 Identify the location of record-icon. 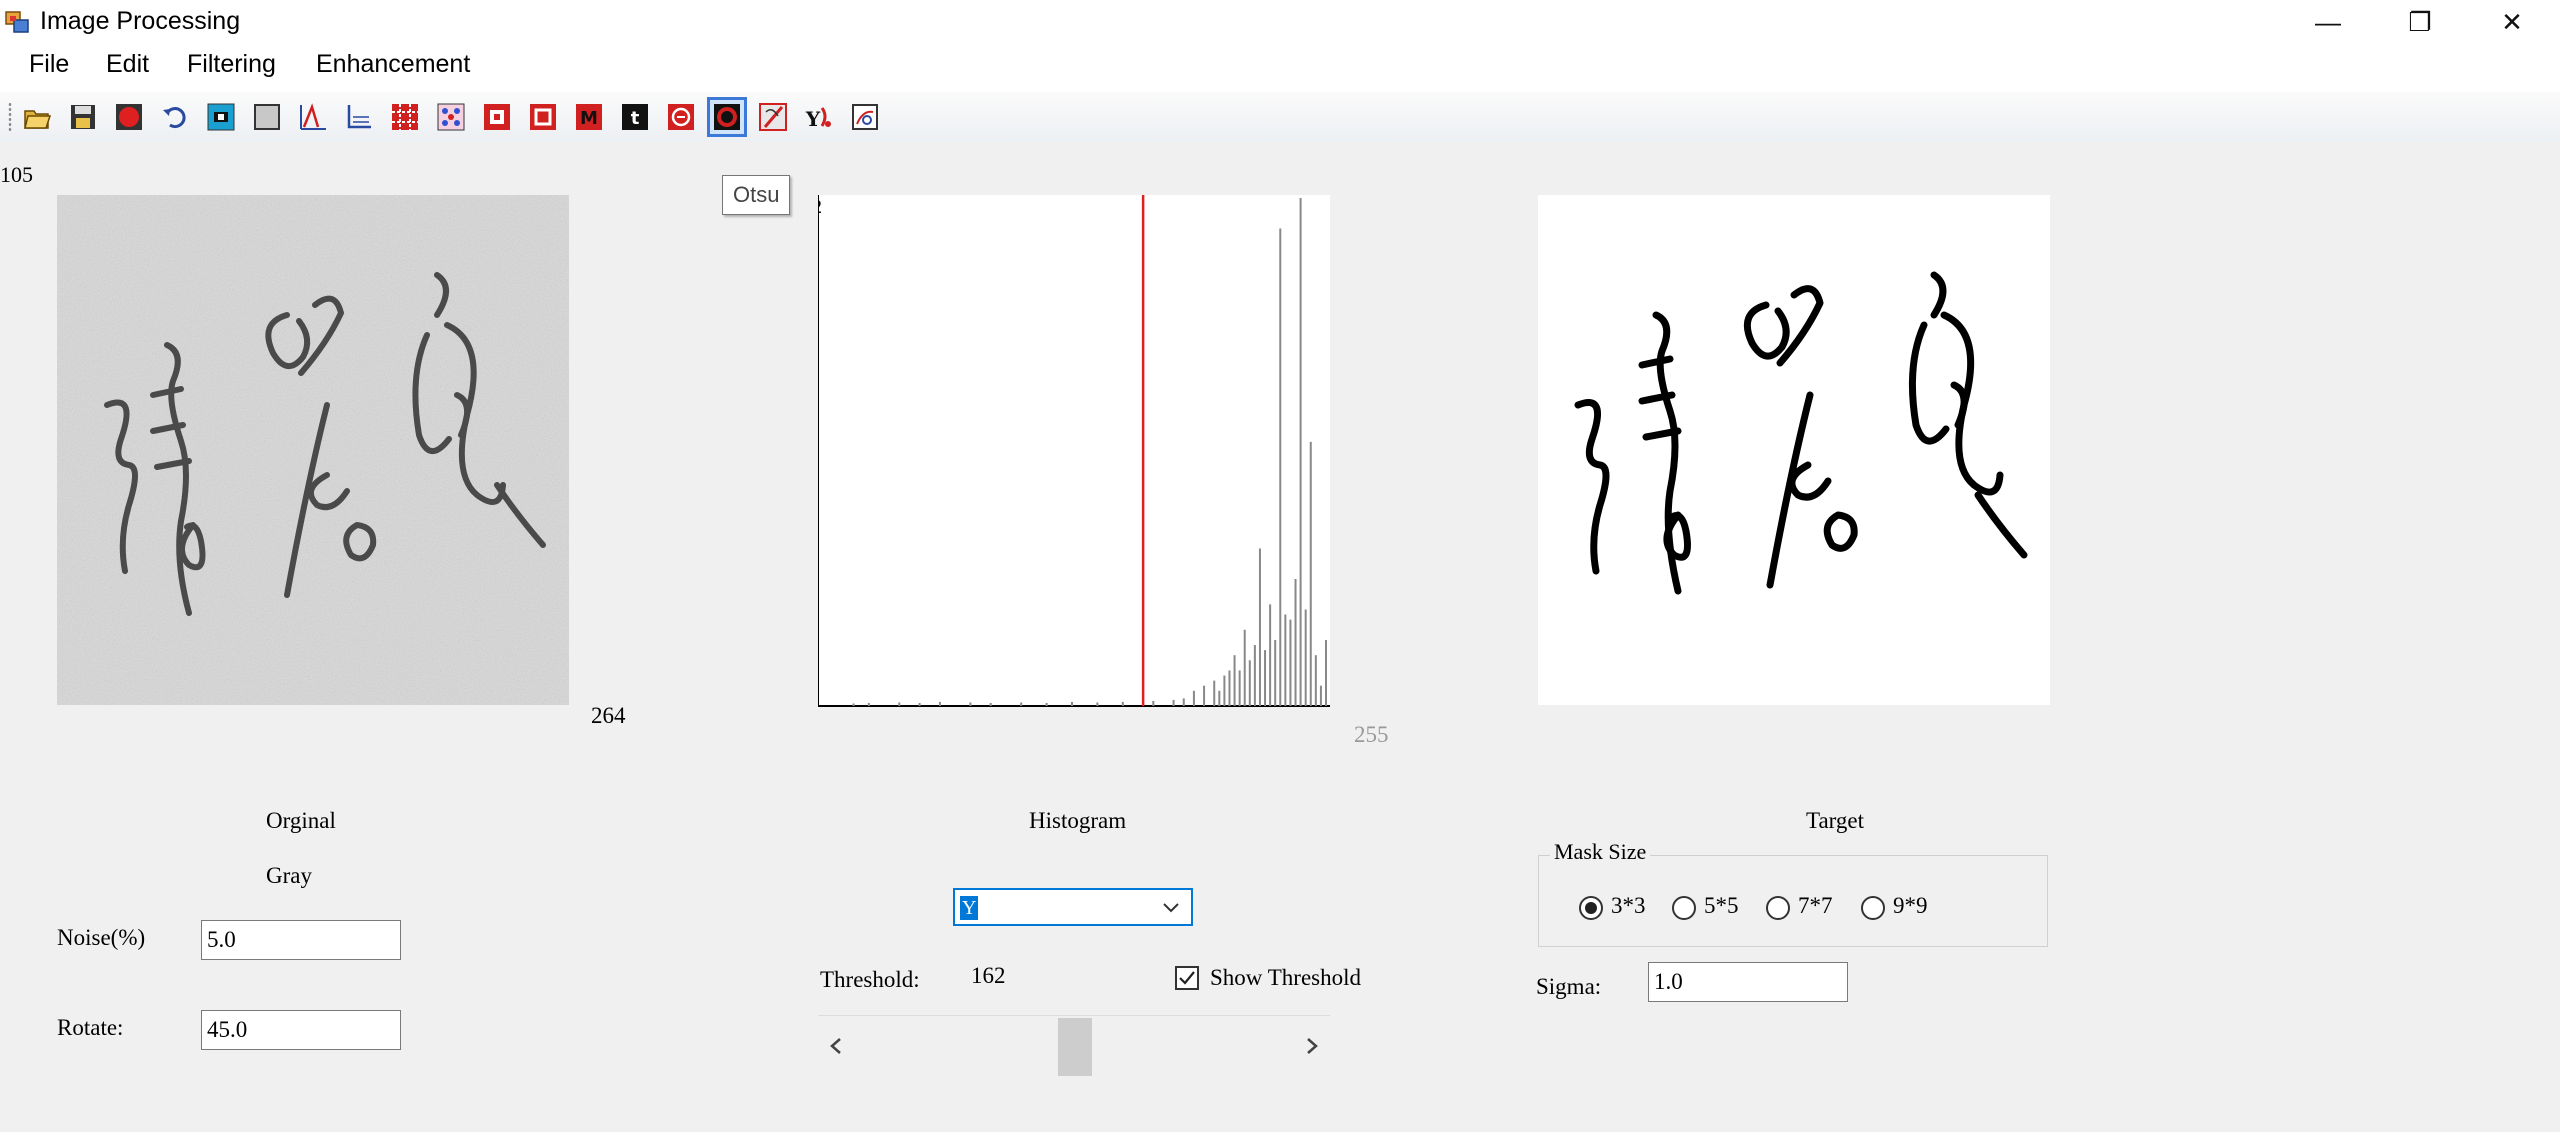
(129, 117).